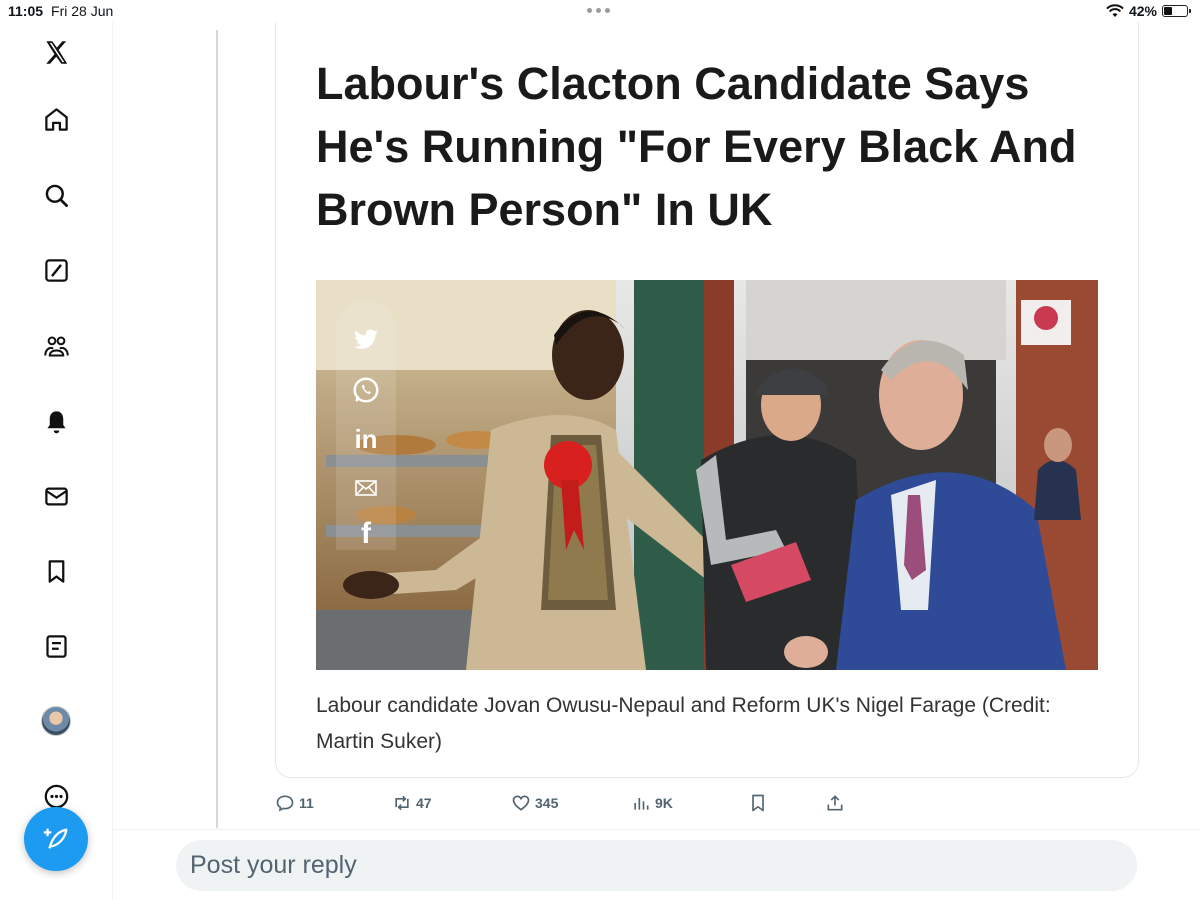  I want to click on x-logo-icon, so click(56, 52).